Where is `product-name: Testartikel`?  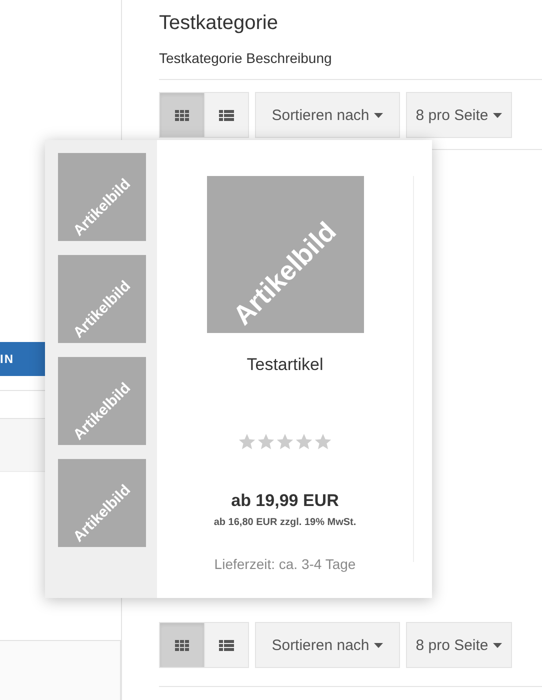
product-name: Testartikel is located at coordinates (285, 365).